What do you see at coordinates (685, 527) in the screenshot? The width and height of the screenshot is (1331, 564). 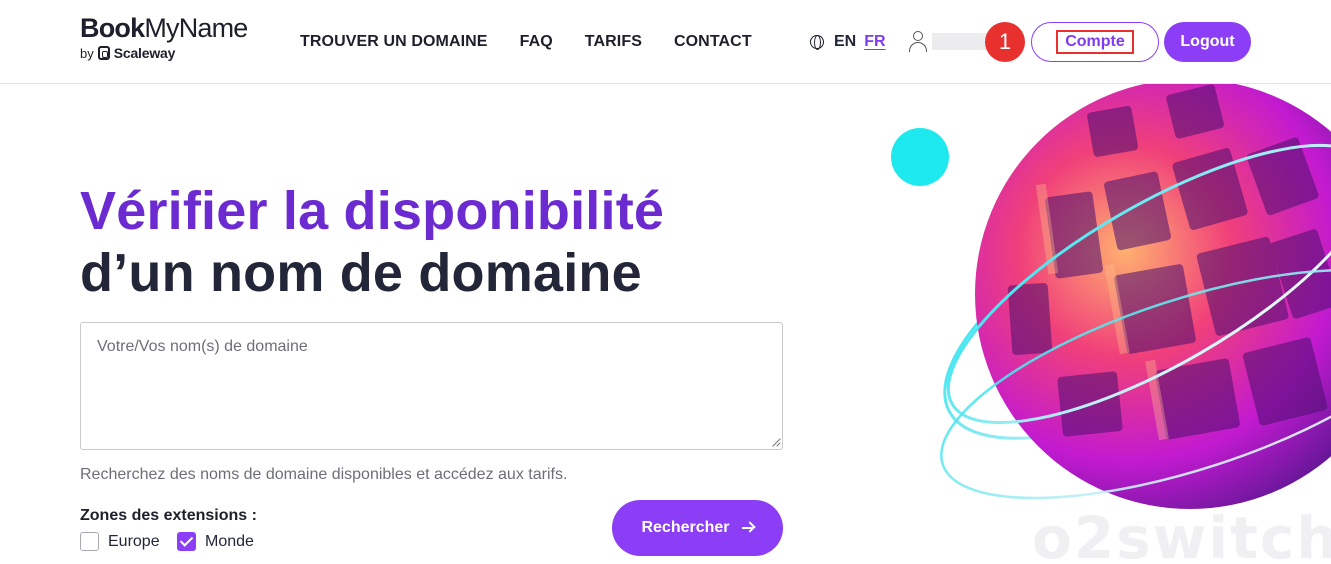 I see `search-button-label: Rechercher` at bounding box center [685, 527].